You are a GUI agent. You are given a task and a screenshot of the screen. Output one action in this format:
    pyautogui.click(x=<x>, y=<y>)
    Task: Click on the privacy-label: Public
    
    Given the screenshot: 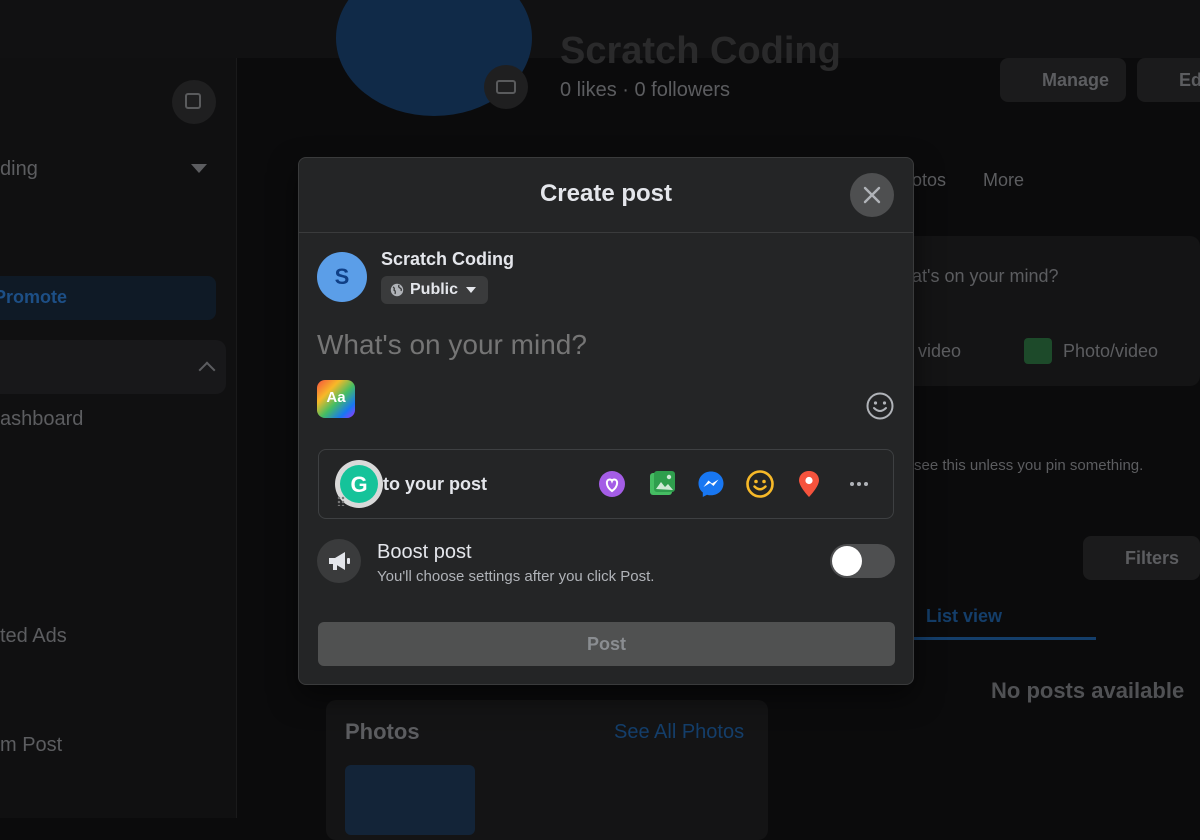 What is the action you would take?
    pyautogui.click(x=434, y=289)
    